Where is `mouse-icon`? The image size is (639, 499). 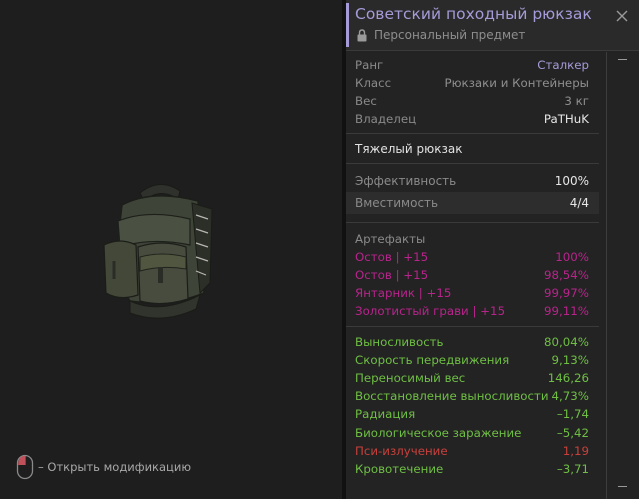
mouse-icon is located at coordinates (25, 467).